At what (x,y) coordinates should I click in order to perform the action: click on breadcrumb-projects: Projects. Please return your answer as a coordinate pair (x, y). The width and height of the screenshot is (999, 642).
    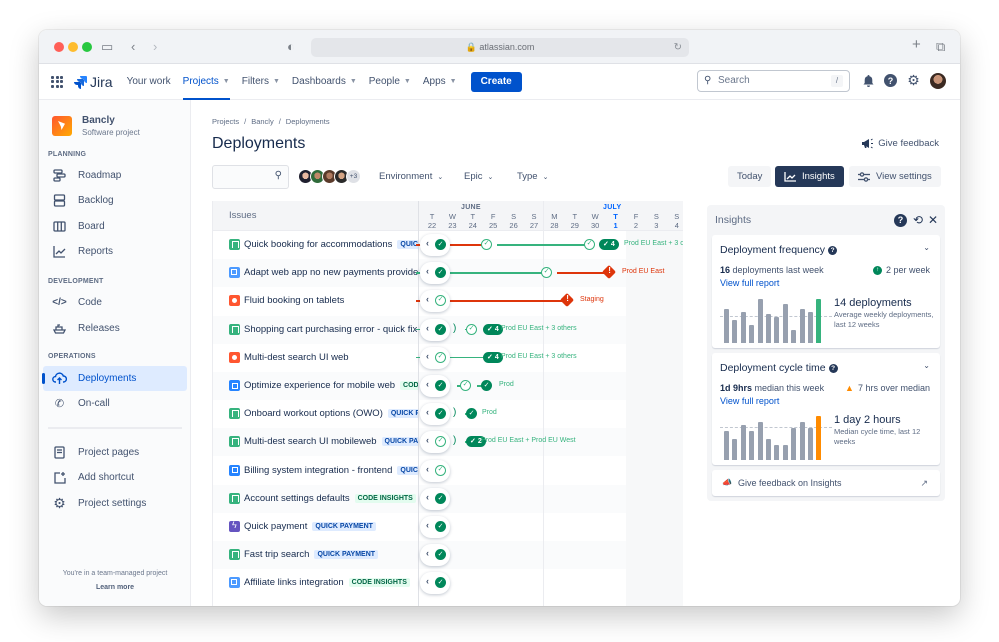
    Looking at the image, I should click on (225, 121).